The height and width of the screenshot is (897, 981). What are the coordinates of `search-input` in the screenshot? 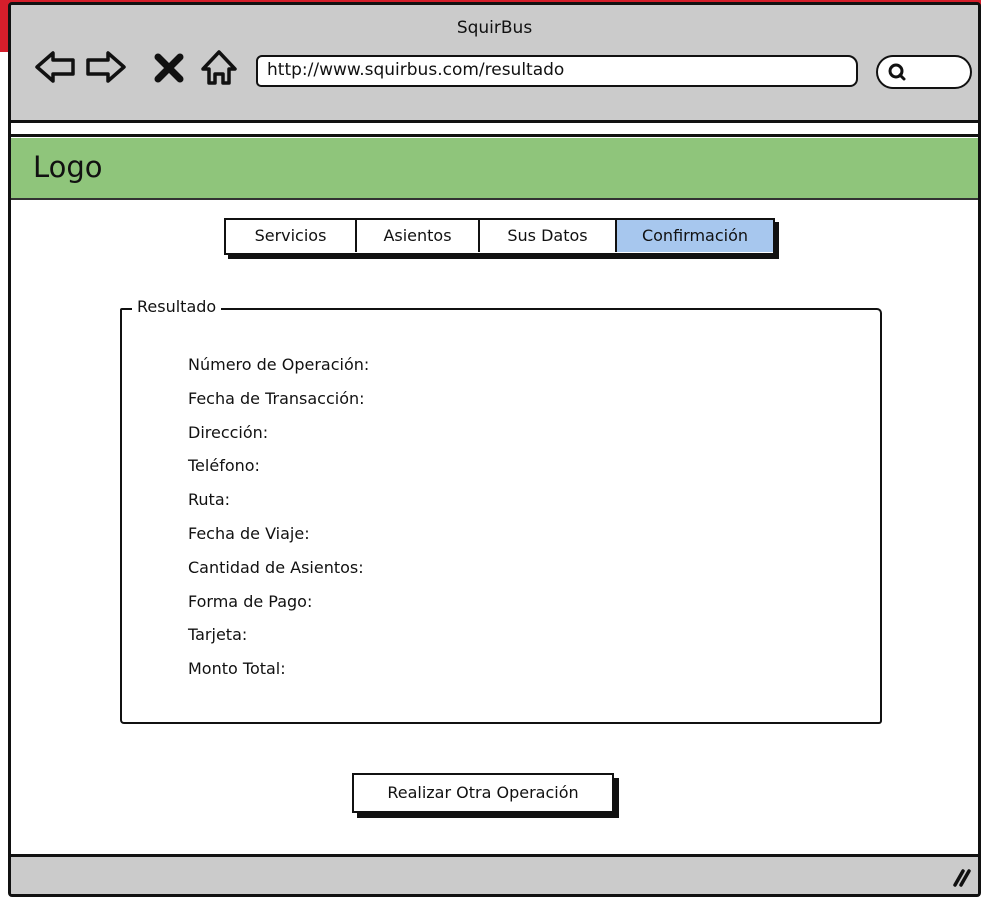 It's located at (924, 72).